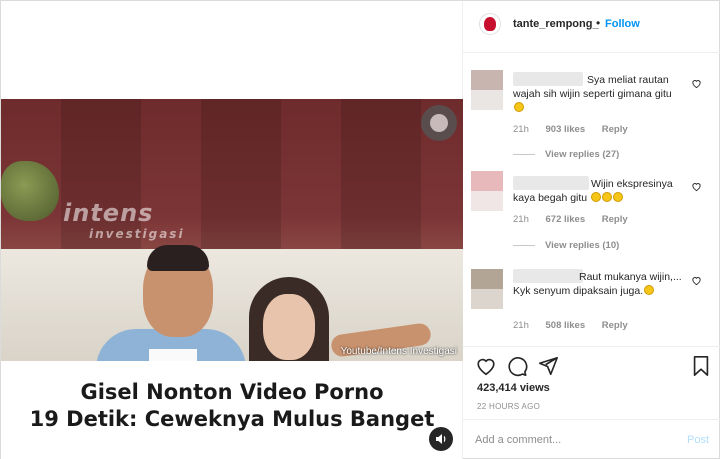 The width and height of the screenshot is (720, 459). I want to click on view-replies-button: View replies (27), so click(566, 154).